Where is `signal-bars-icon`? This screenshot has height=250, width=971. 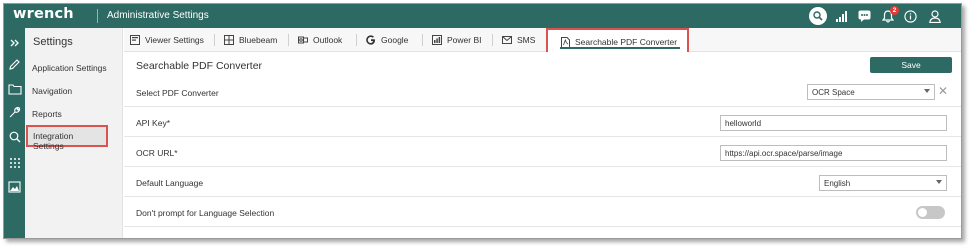 signal-bars-icon is located at coordinates (841, 16).